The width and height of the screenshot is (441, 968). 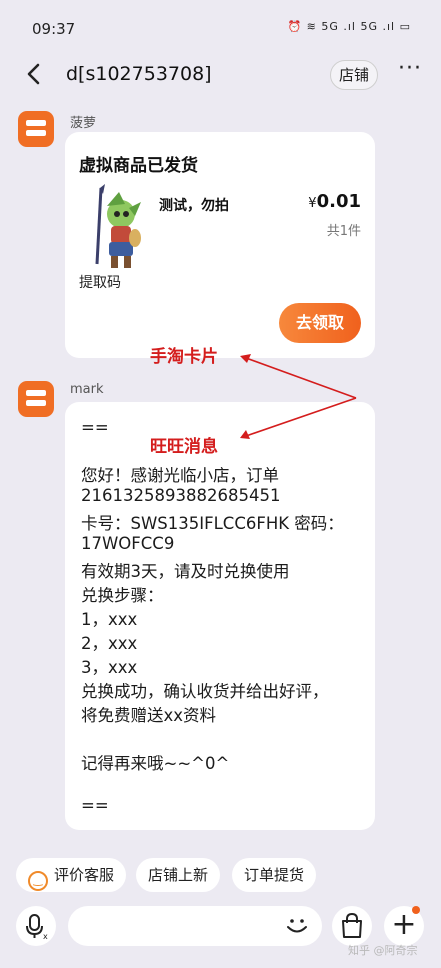 I want to click on quick-action-order-pickup: 订单提货, so click(x=274, y=875).